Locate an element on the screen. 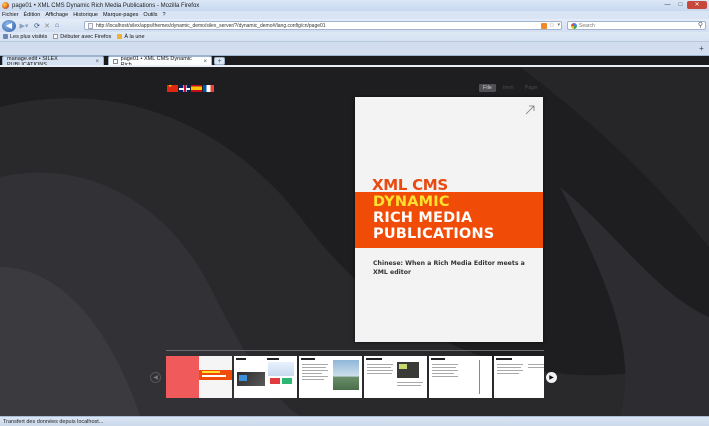  spain-flag-icon is located at coordinates (196, 88).